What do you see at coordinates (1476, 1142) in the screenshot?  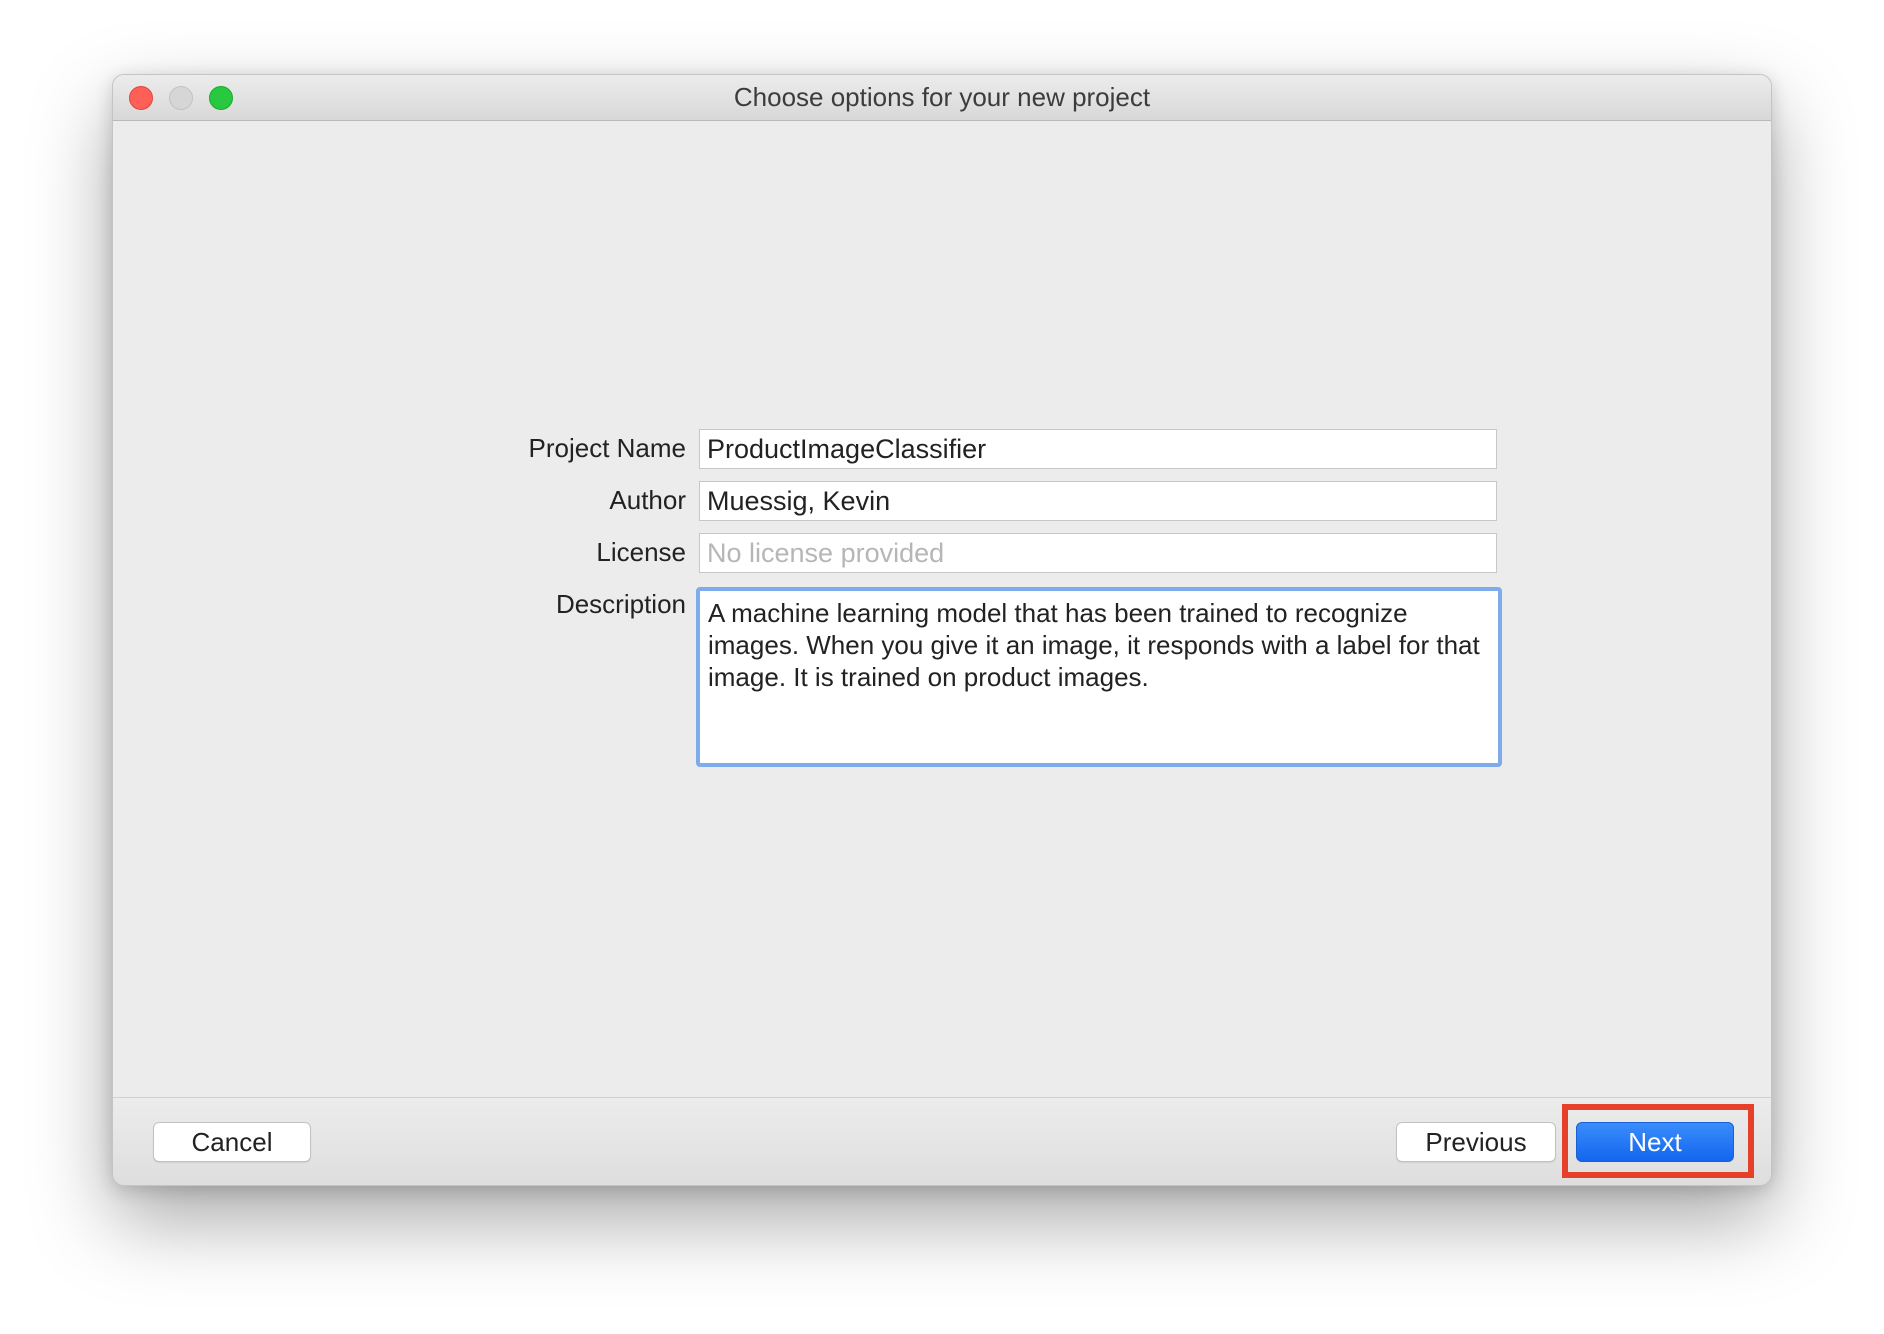 I see `previous-button: Previous` at bounding box center [1476, 1142].